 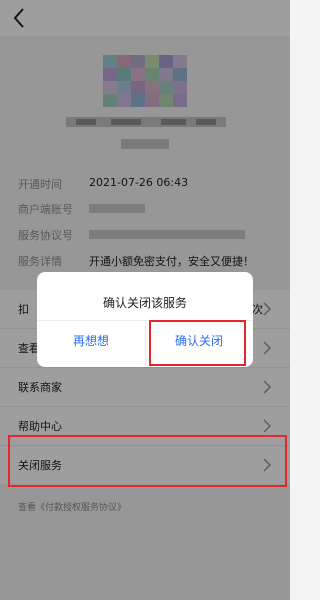 What do you see at coordinates (144, 303) in the screenshot?
I see `dialog-title: 确认关闭该服务` at bounding box center [144, 303].